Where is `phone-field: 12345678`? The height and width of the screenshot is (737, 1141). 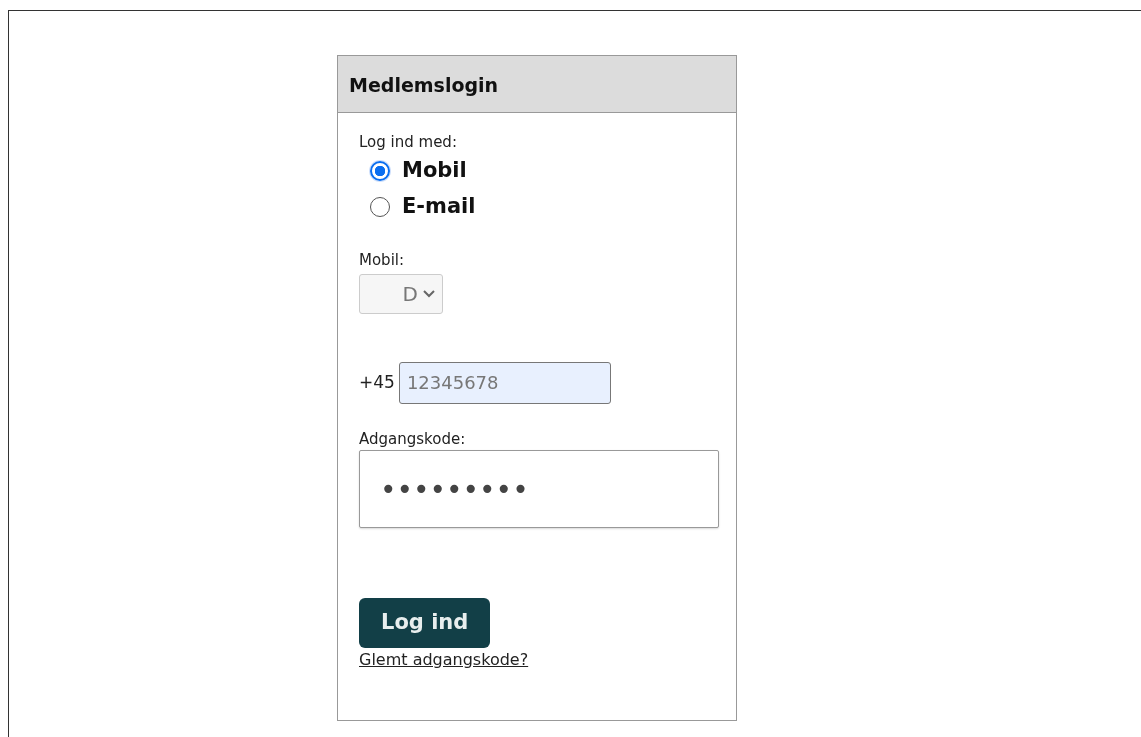
phone-field: 12345678 is located at coordinates (504, 382).